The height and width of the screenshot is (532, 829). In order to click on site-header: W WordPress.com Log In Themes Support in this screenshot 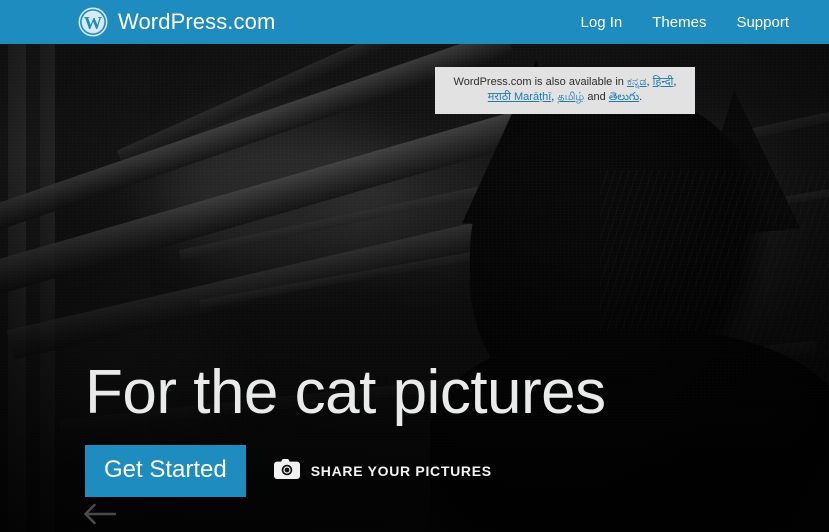, I will do `click(414, 22)`.